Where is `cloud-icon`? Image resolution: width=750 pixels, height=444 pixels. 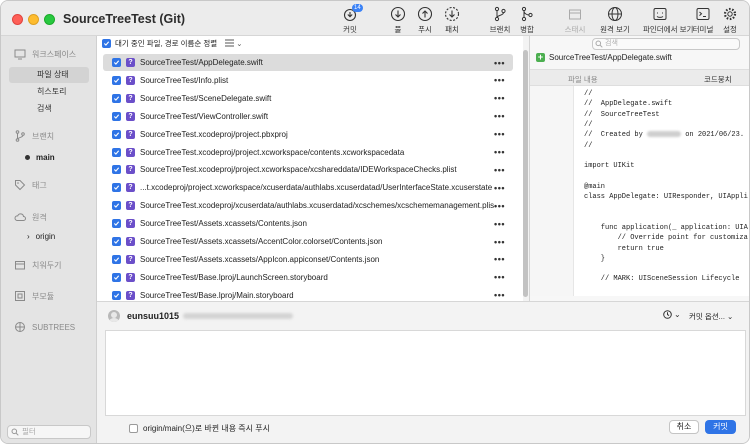 cloud-icon is located at coordinates (20, 217).